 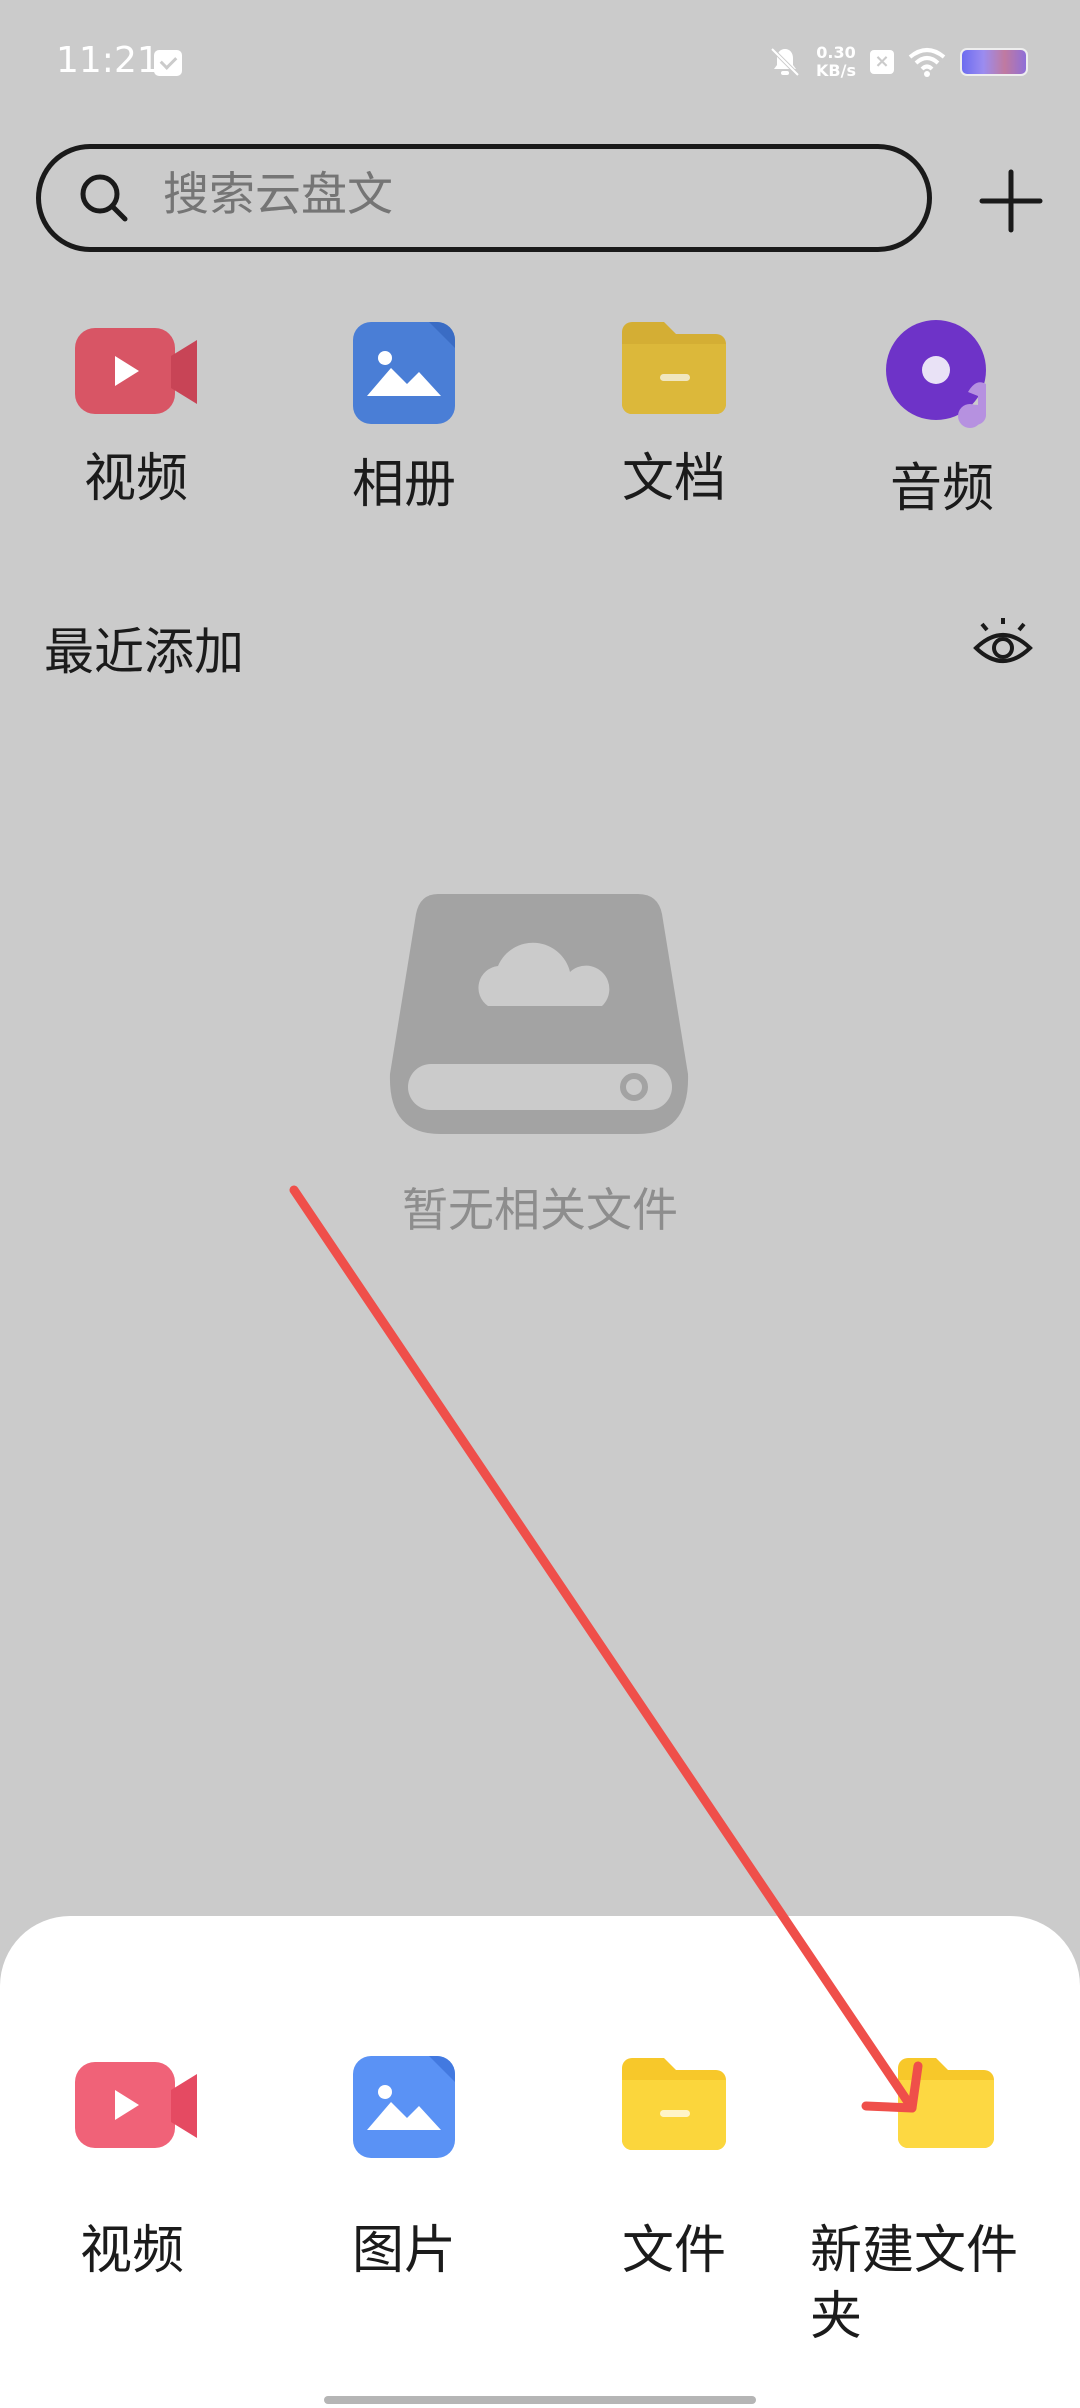 I want to click on category-document: 文档, so click(x=674, y=414).